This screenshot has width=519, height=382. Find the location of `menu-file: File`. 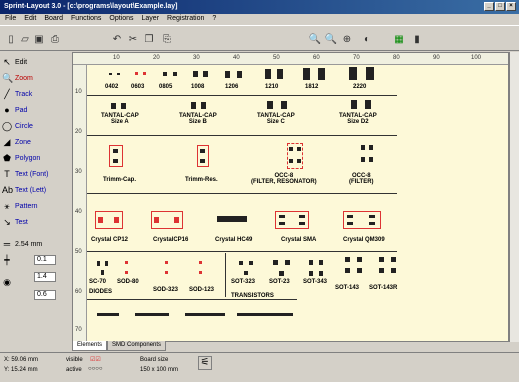

menu-file: File is located at coordinates (10, 19).